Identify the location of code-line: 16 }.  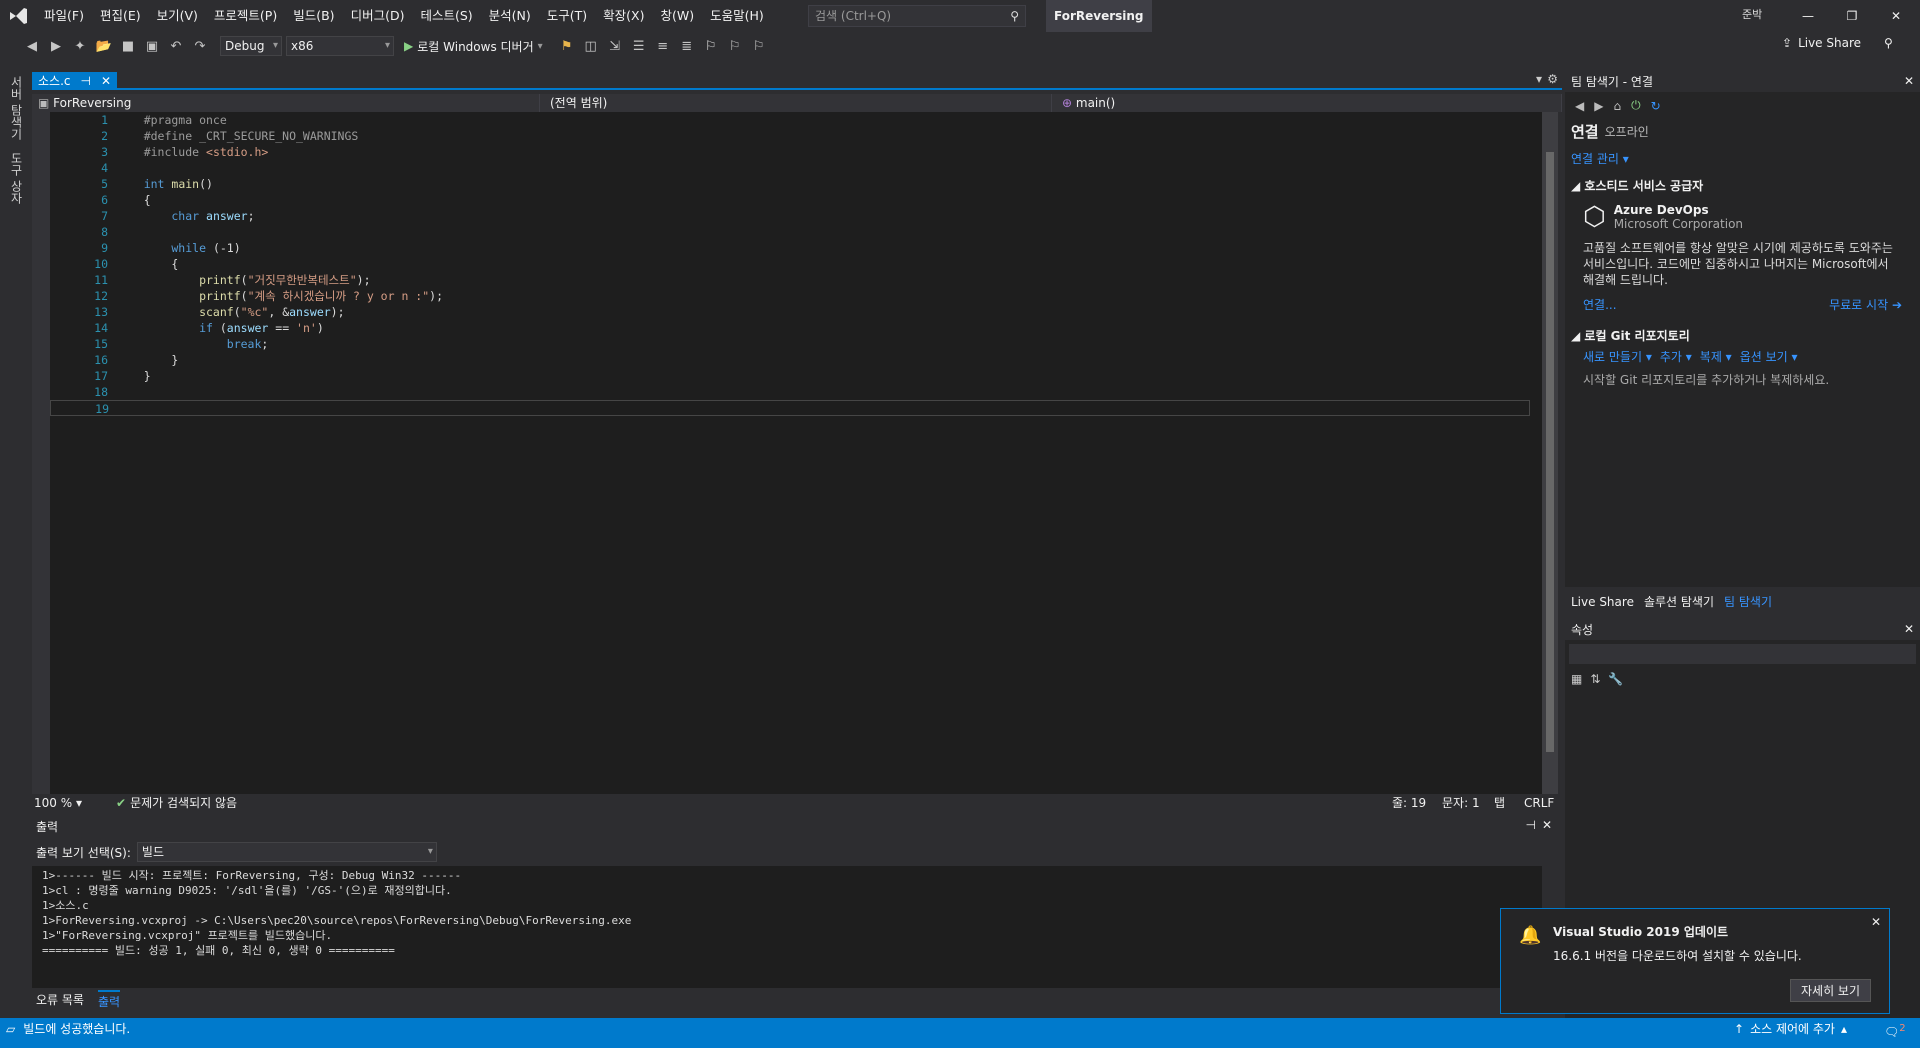
(790, 360).